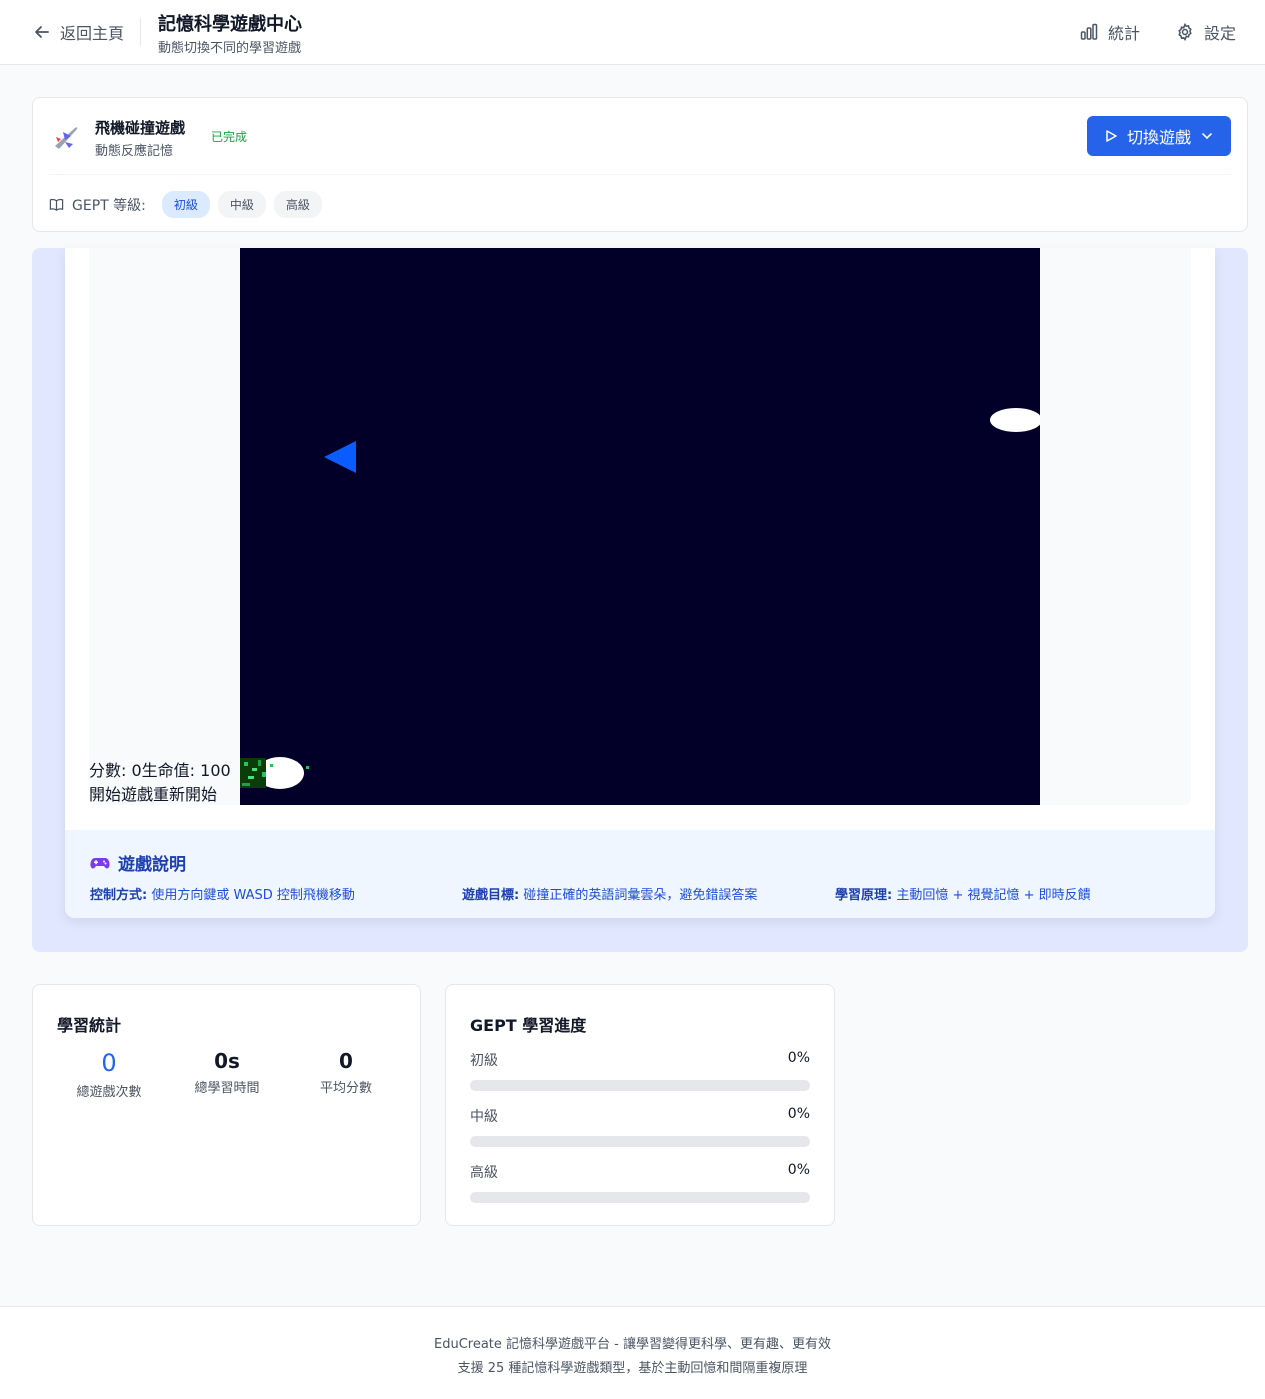 This screenshot has height=1399, width=1265. I want to click on stats-button: 統計, so click(1110, 32).